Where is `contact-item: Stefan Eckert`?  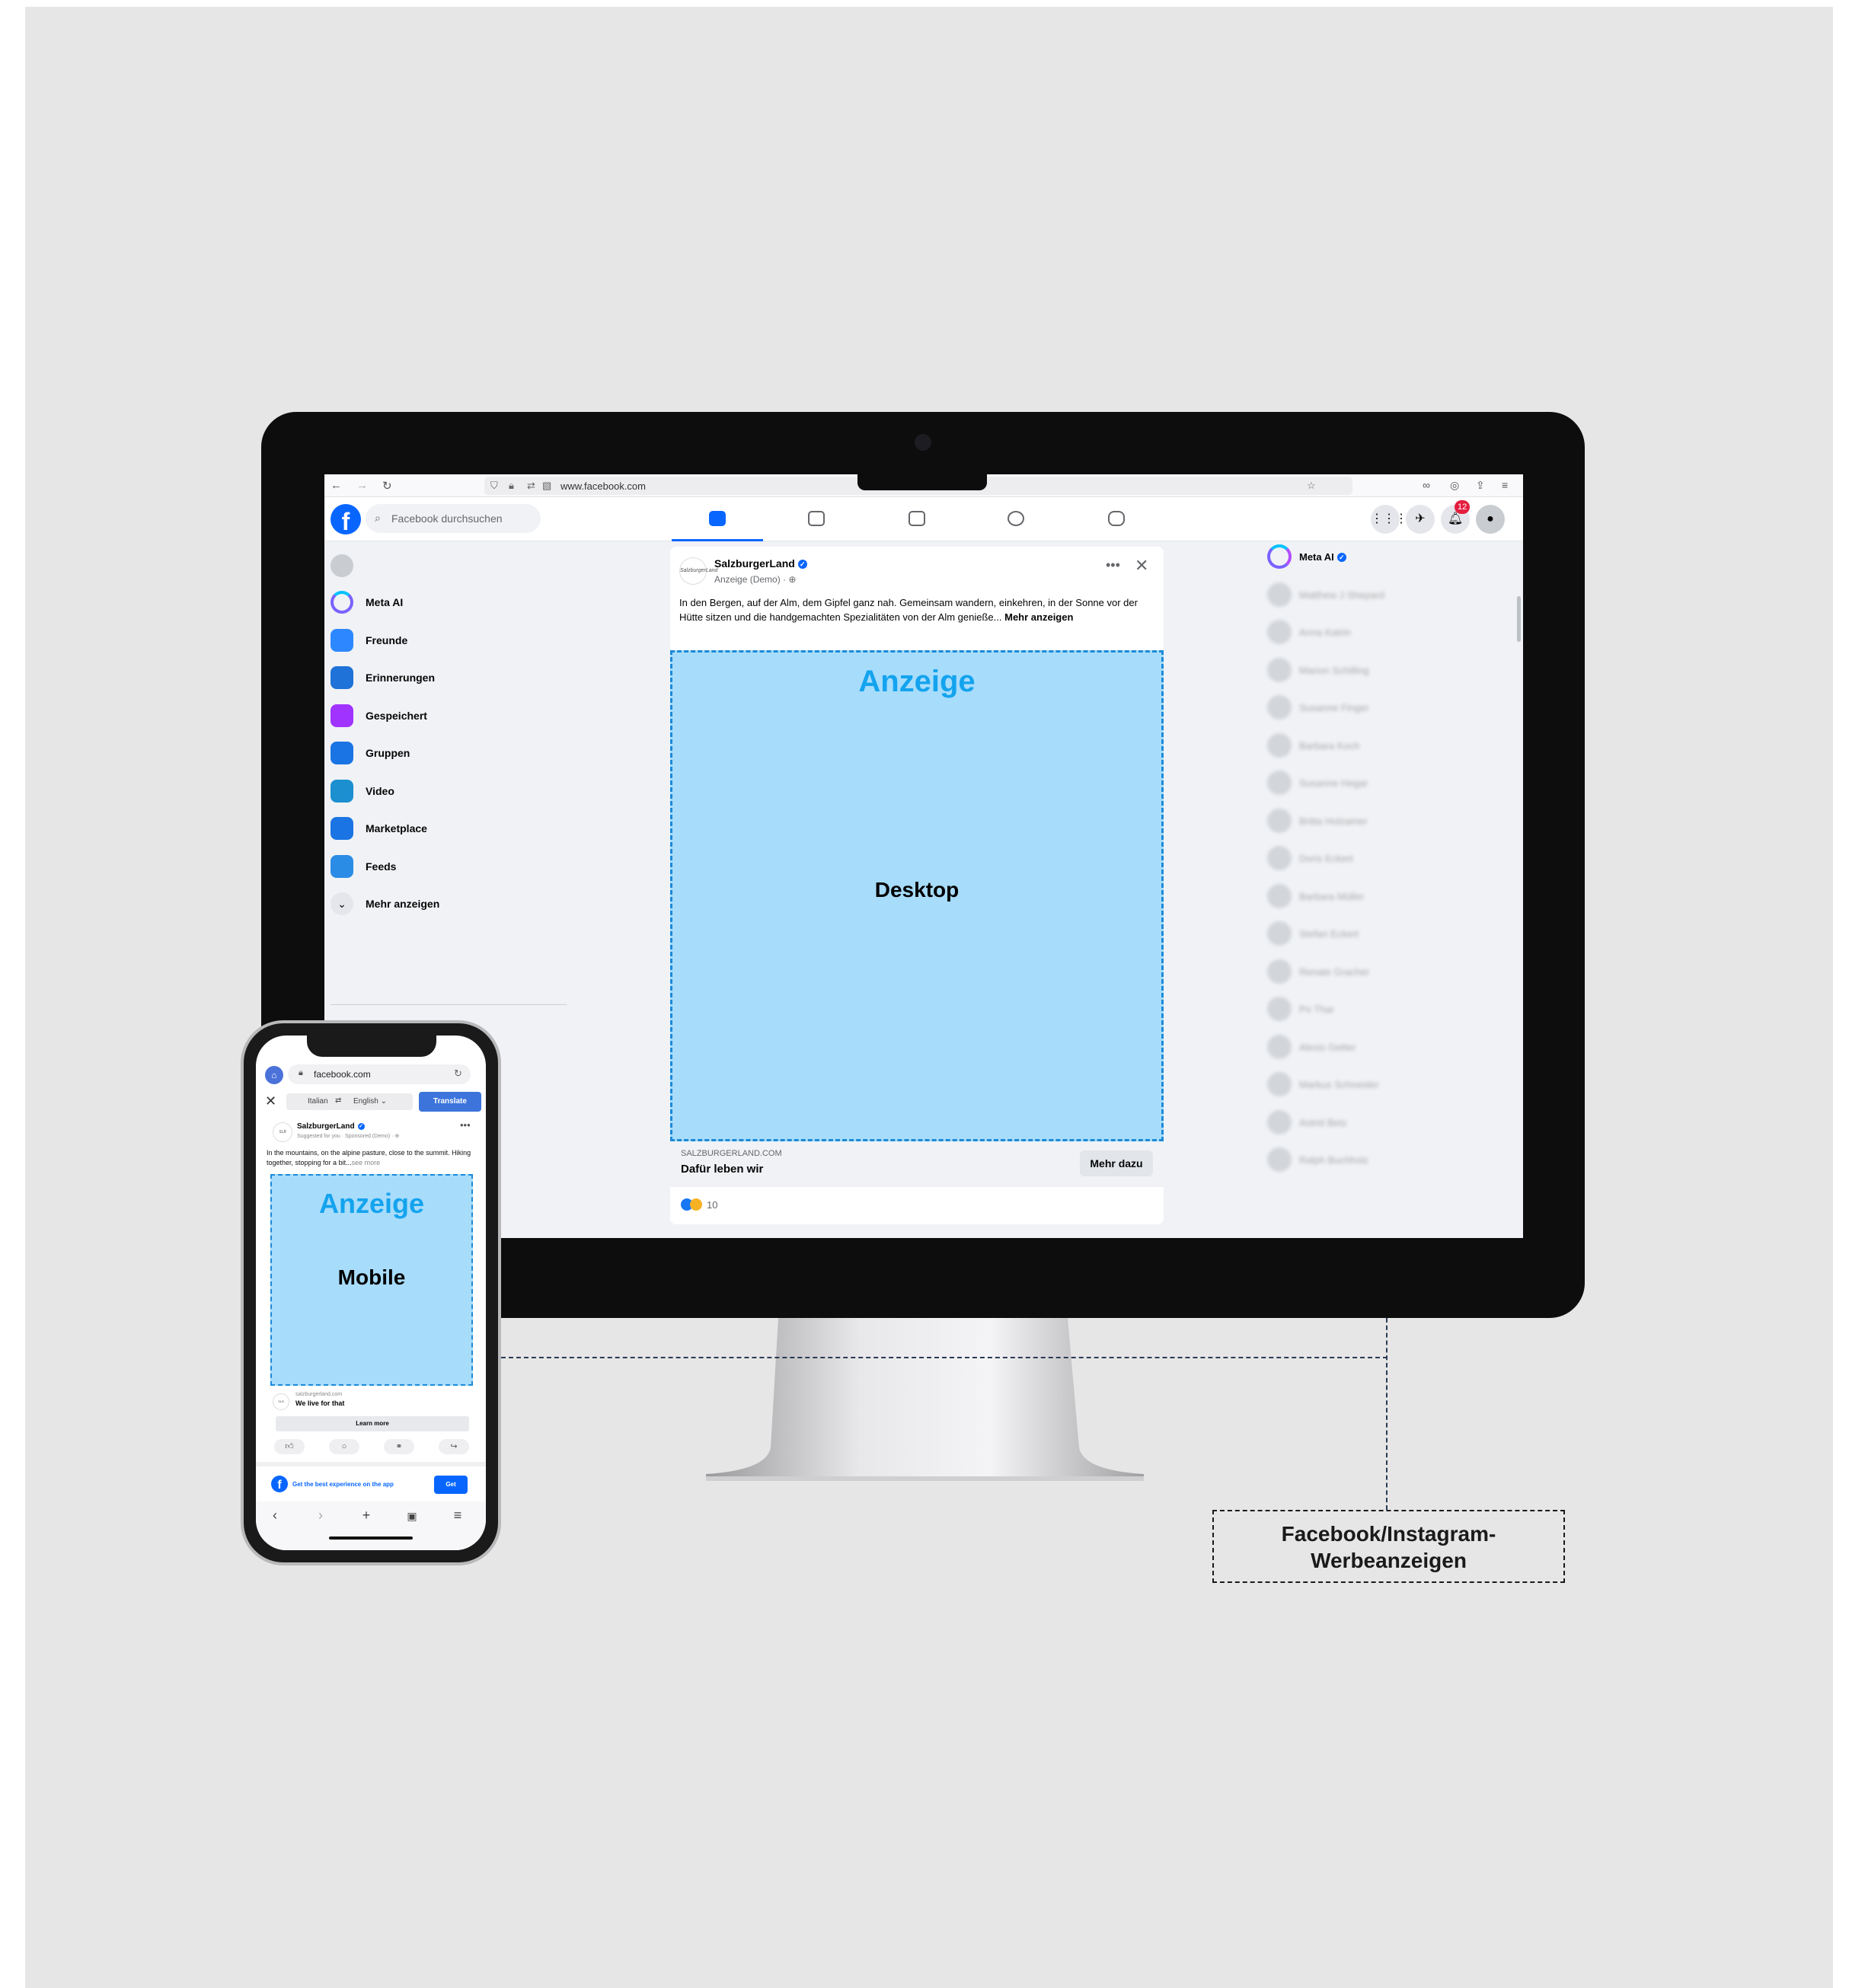 contact-item: Stefan Eckert is located at coordinates (1383, 933).